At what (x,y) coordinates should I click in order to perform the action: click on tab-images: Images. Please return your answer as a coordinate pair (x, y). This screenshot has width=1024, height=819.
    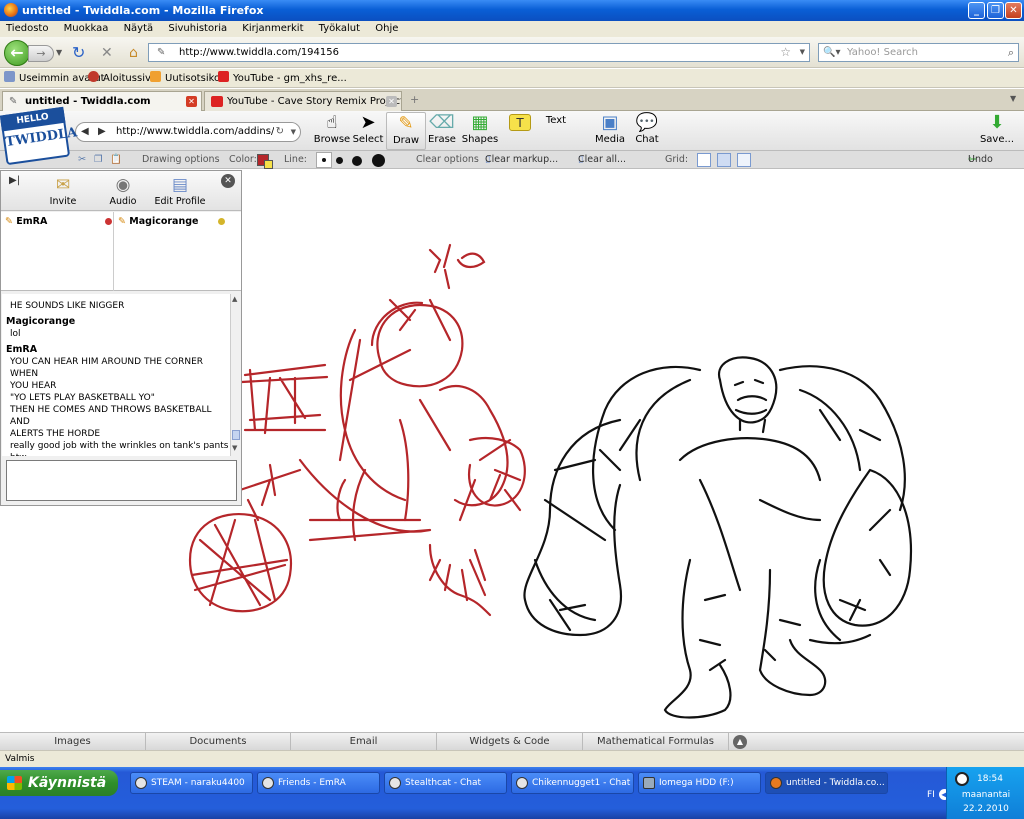
    Looking at the image, I should click on (73, 742).